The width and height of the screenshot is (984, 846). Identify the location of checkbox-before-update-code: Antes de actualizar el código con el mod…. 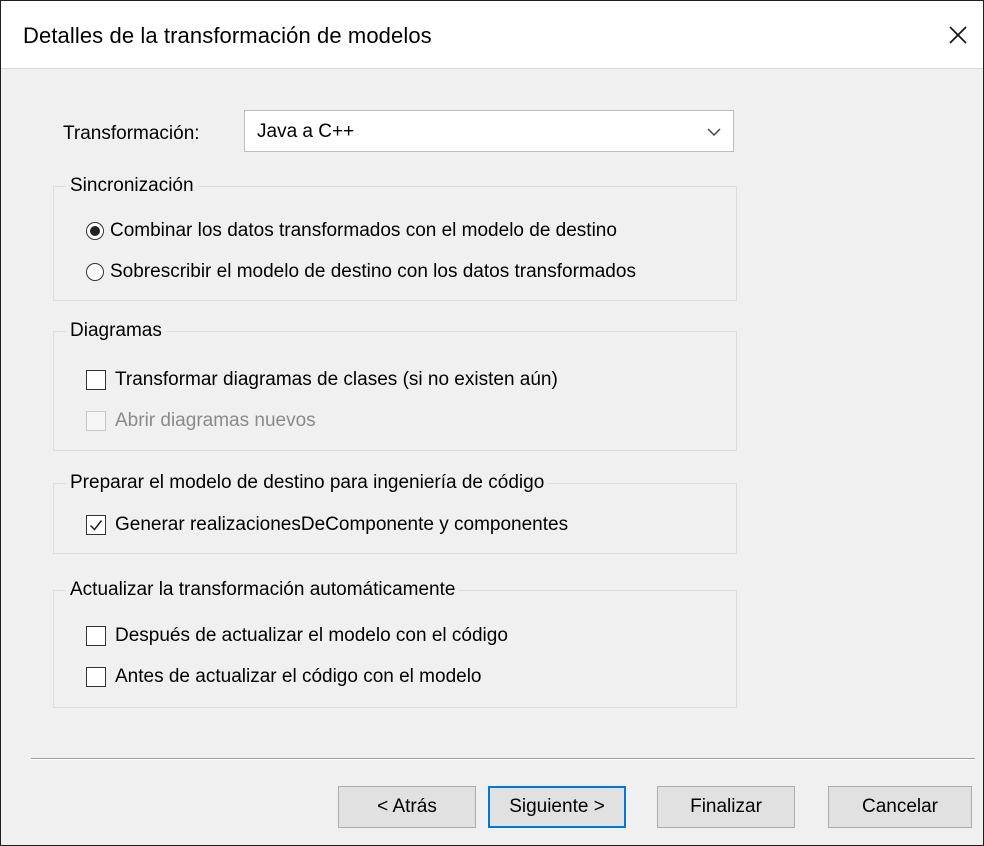
(284, 677).